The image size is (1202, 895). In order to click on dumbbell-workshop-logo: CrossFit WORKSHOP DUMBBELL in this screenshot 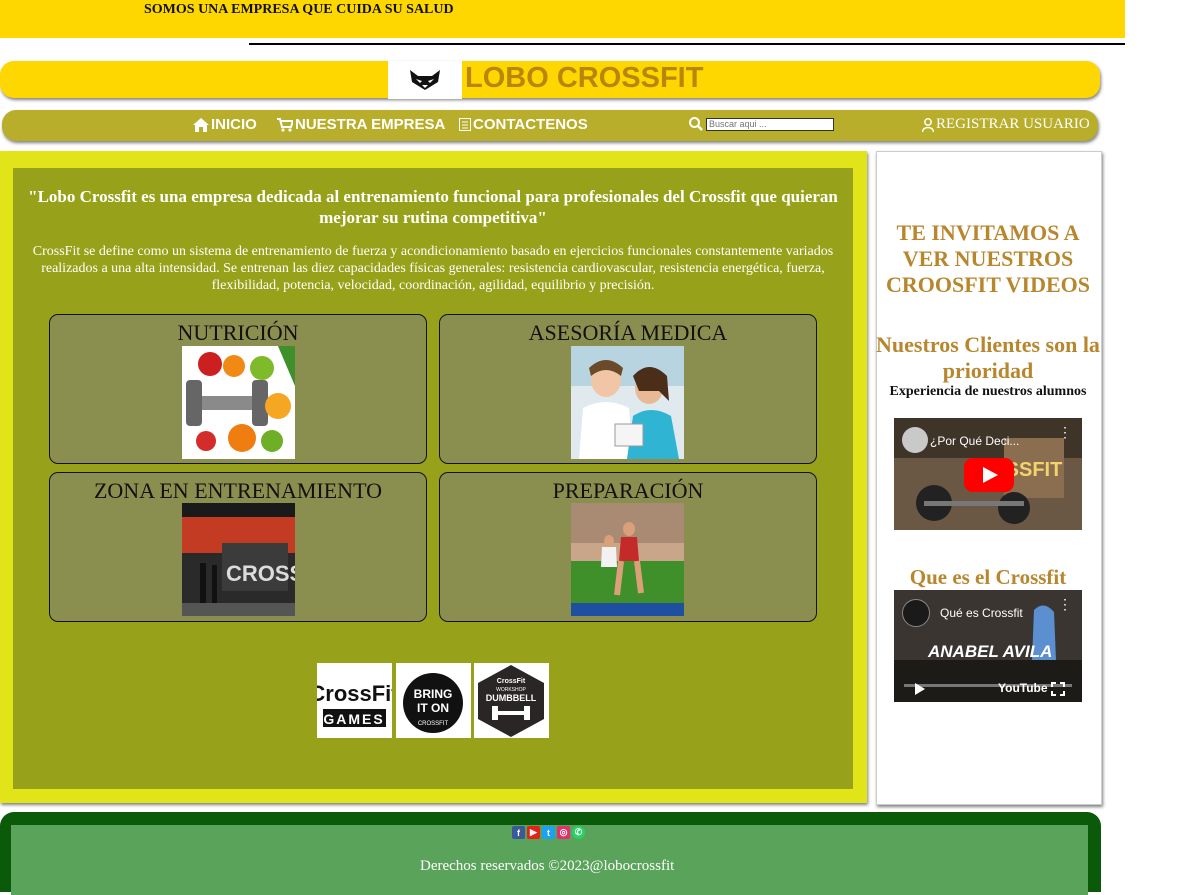, I will do `click(511, 700)`.